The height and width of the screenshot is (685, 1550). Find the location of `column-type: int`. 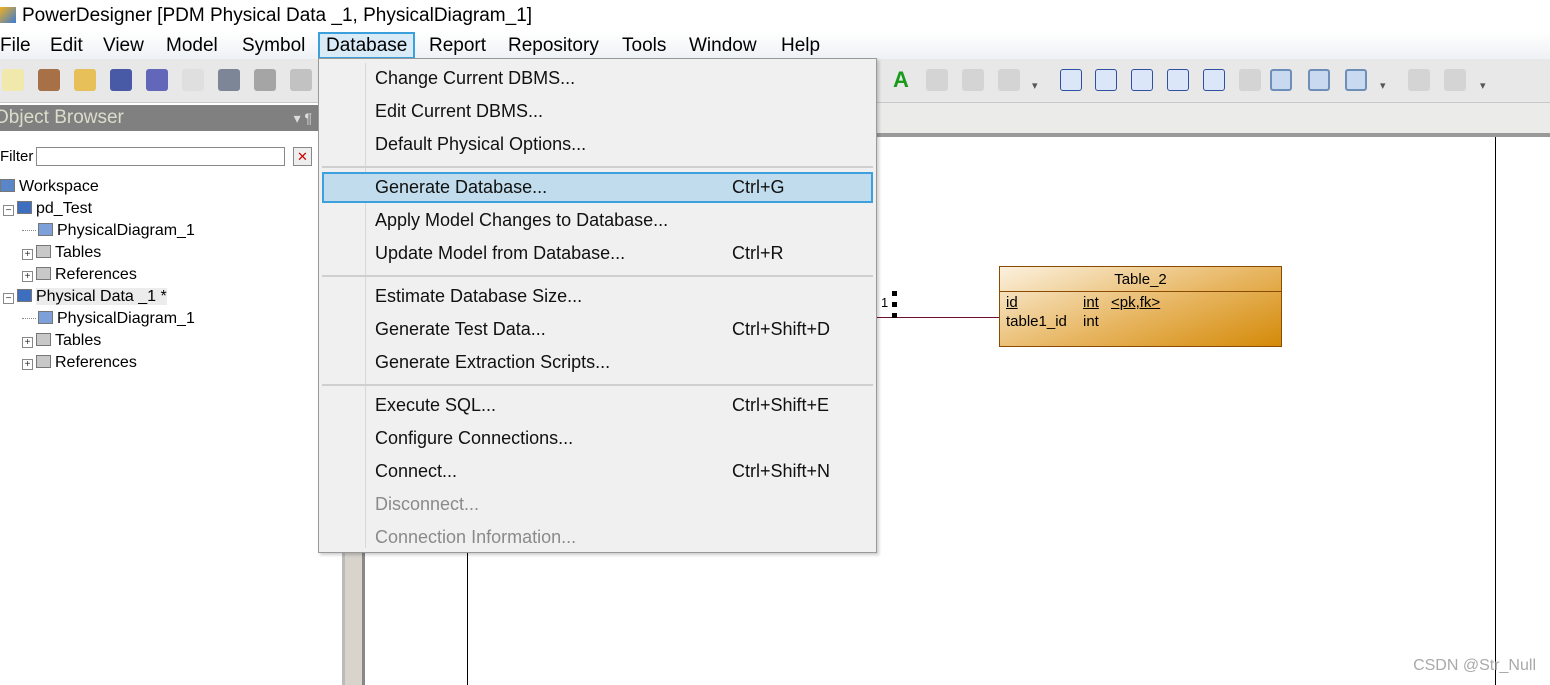

column-type: int is located at coordinates (1091, 302).